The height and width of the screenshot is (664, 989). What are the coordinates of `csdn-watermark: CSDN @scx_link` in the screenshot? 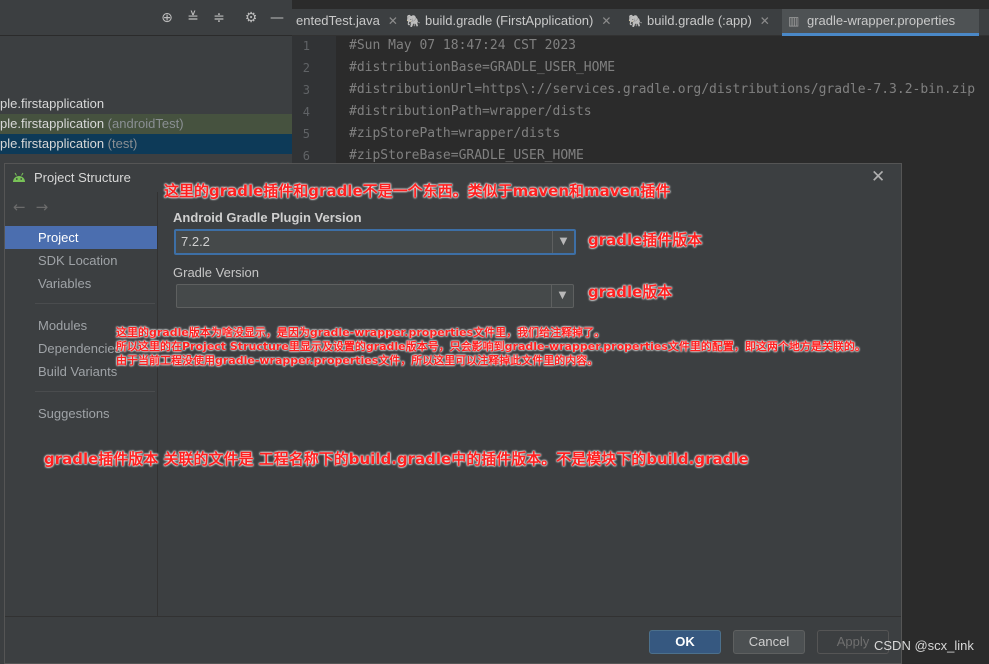 It's located at (924, 645).